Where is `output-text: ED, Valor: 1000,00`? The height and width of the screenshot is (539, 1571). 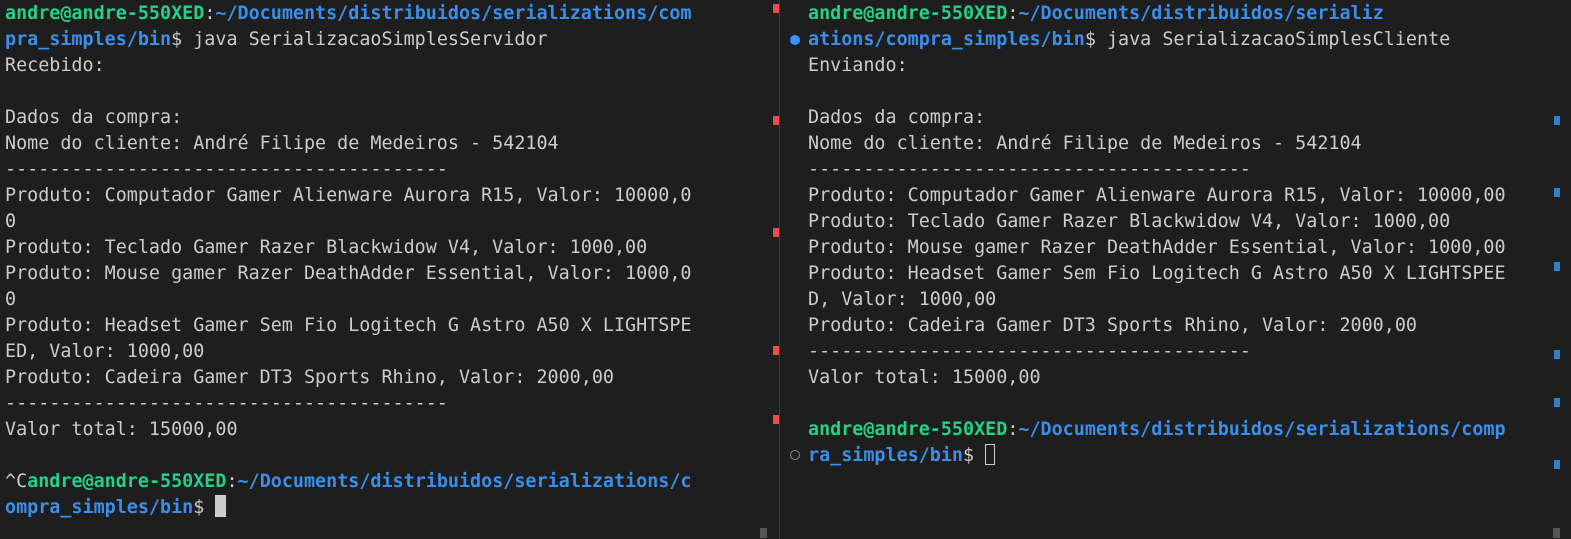 output-text: ED, Valor: 1000,00 is located at coordinates (105, 351).